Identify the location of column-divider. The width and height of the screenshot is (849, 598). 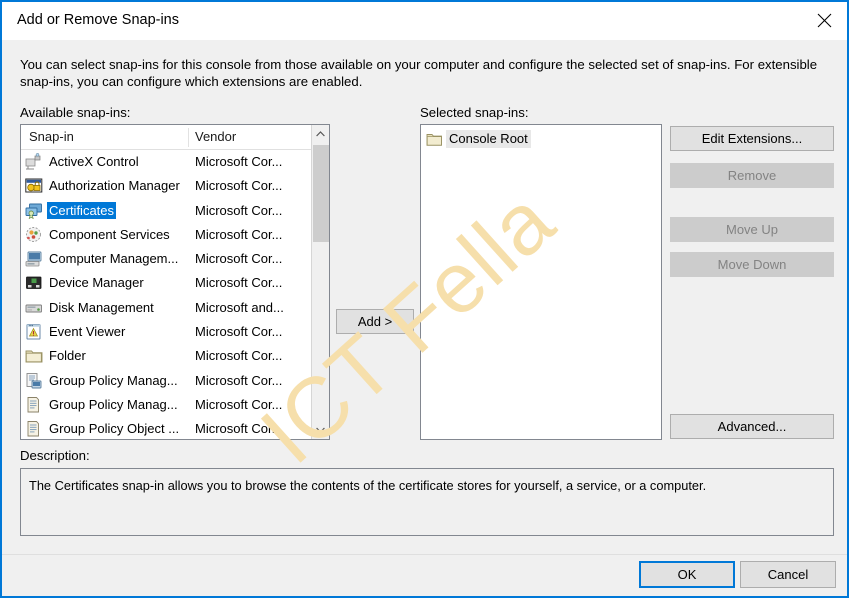
(188, 137).